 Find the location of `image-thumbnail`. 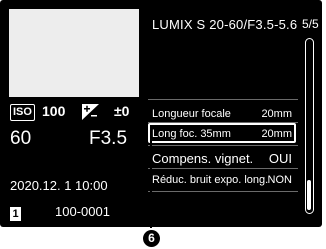

image-thumbnail is located at coordinates (74, 53).